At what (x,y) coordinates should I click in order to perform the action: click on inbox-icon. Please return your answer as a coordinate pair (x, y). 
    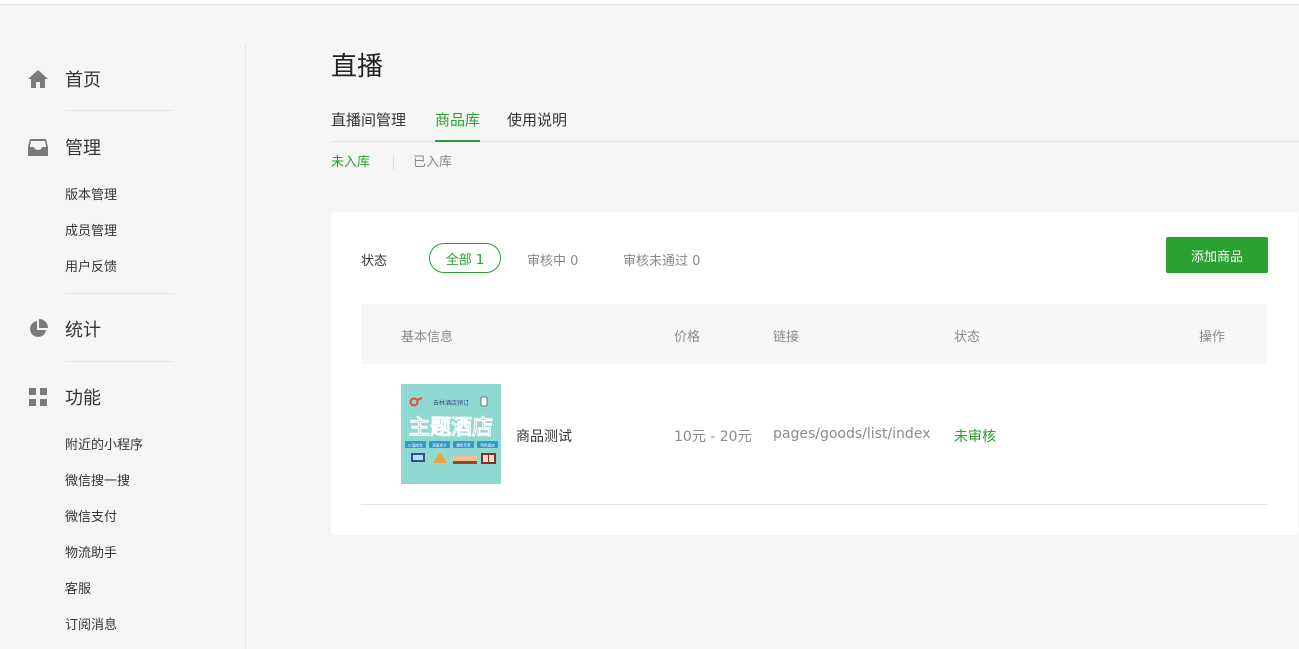
    Looking at the image, I should click on (38, 147).